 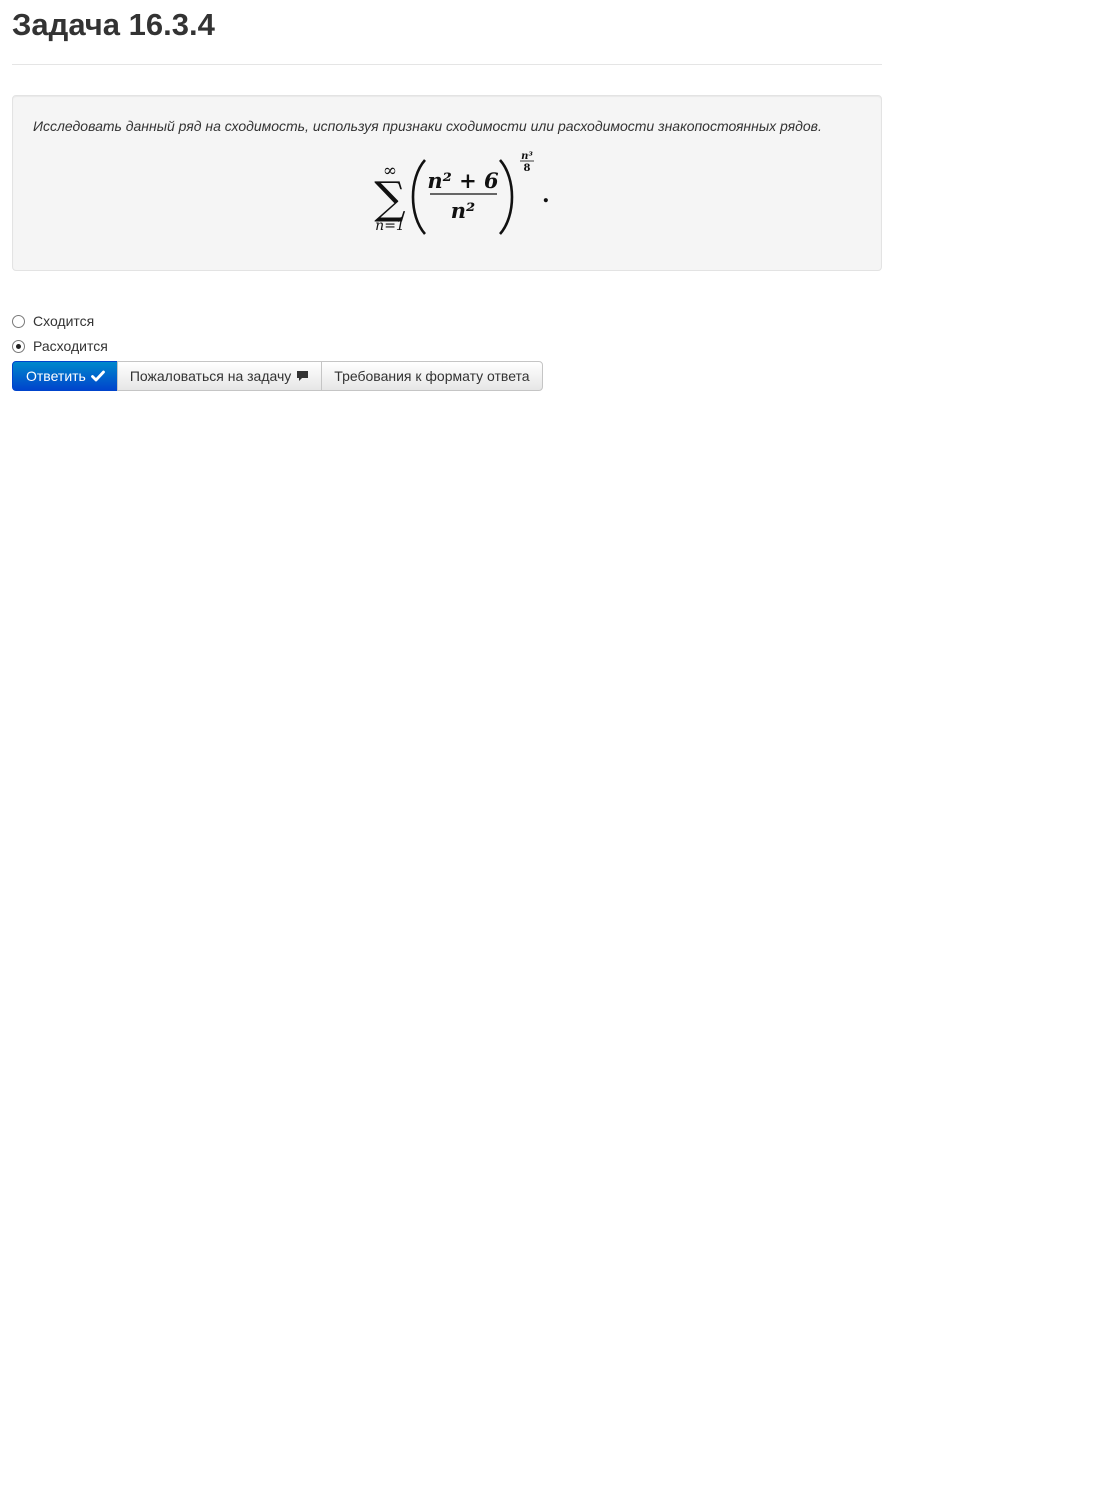 I want to click on format-requirements-button: Требования к формату ответа, so click(x=432, y=376).